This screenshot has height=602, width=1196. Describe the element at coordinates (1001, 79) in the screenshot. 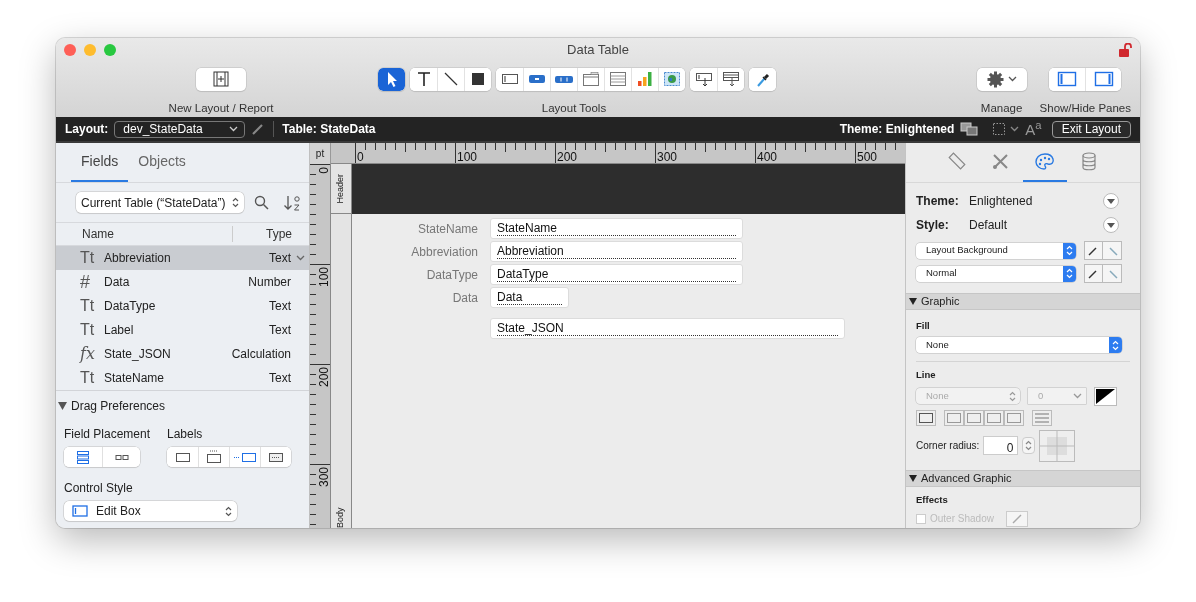

I see `manage-button` at that location.